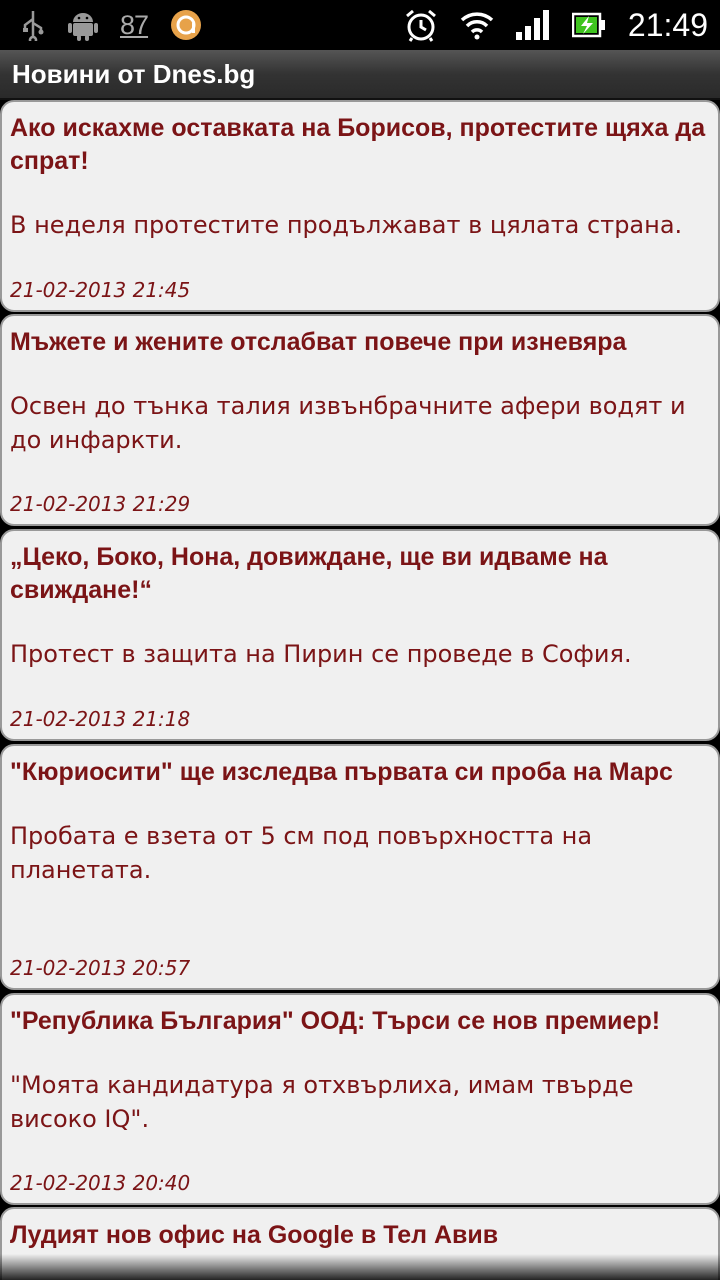 The image size is (720, 1280). I want to click on status-right: 21:49, so click(556, 25).